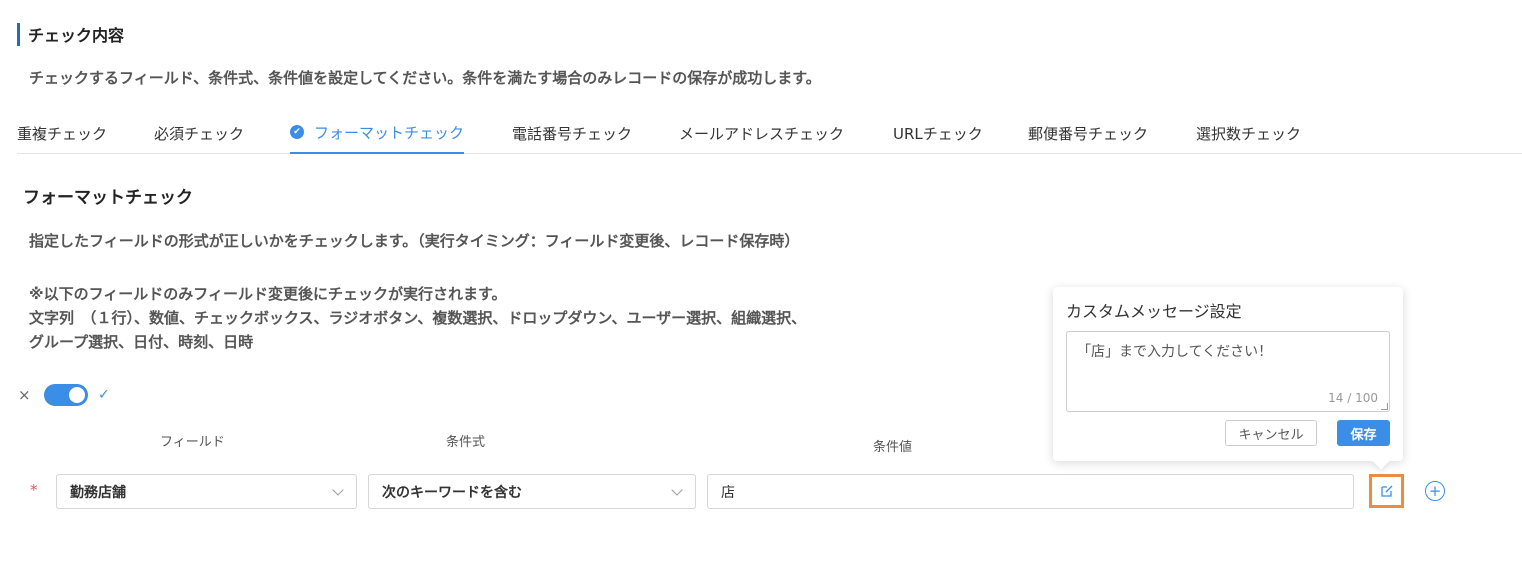 The width and height of the screenshot is (1522, 574). I want to click on condition-value-input: 店, so click(1030, 491).